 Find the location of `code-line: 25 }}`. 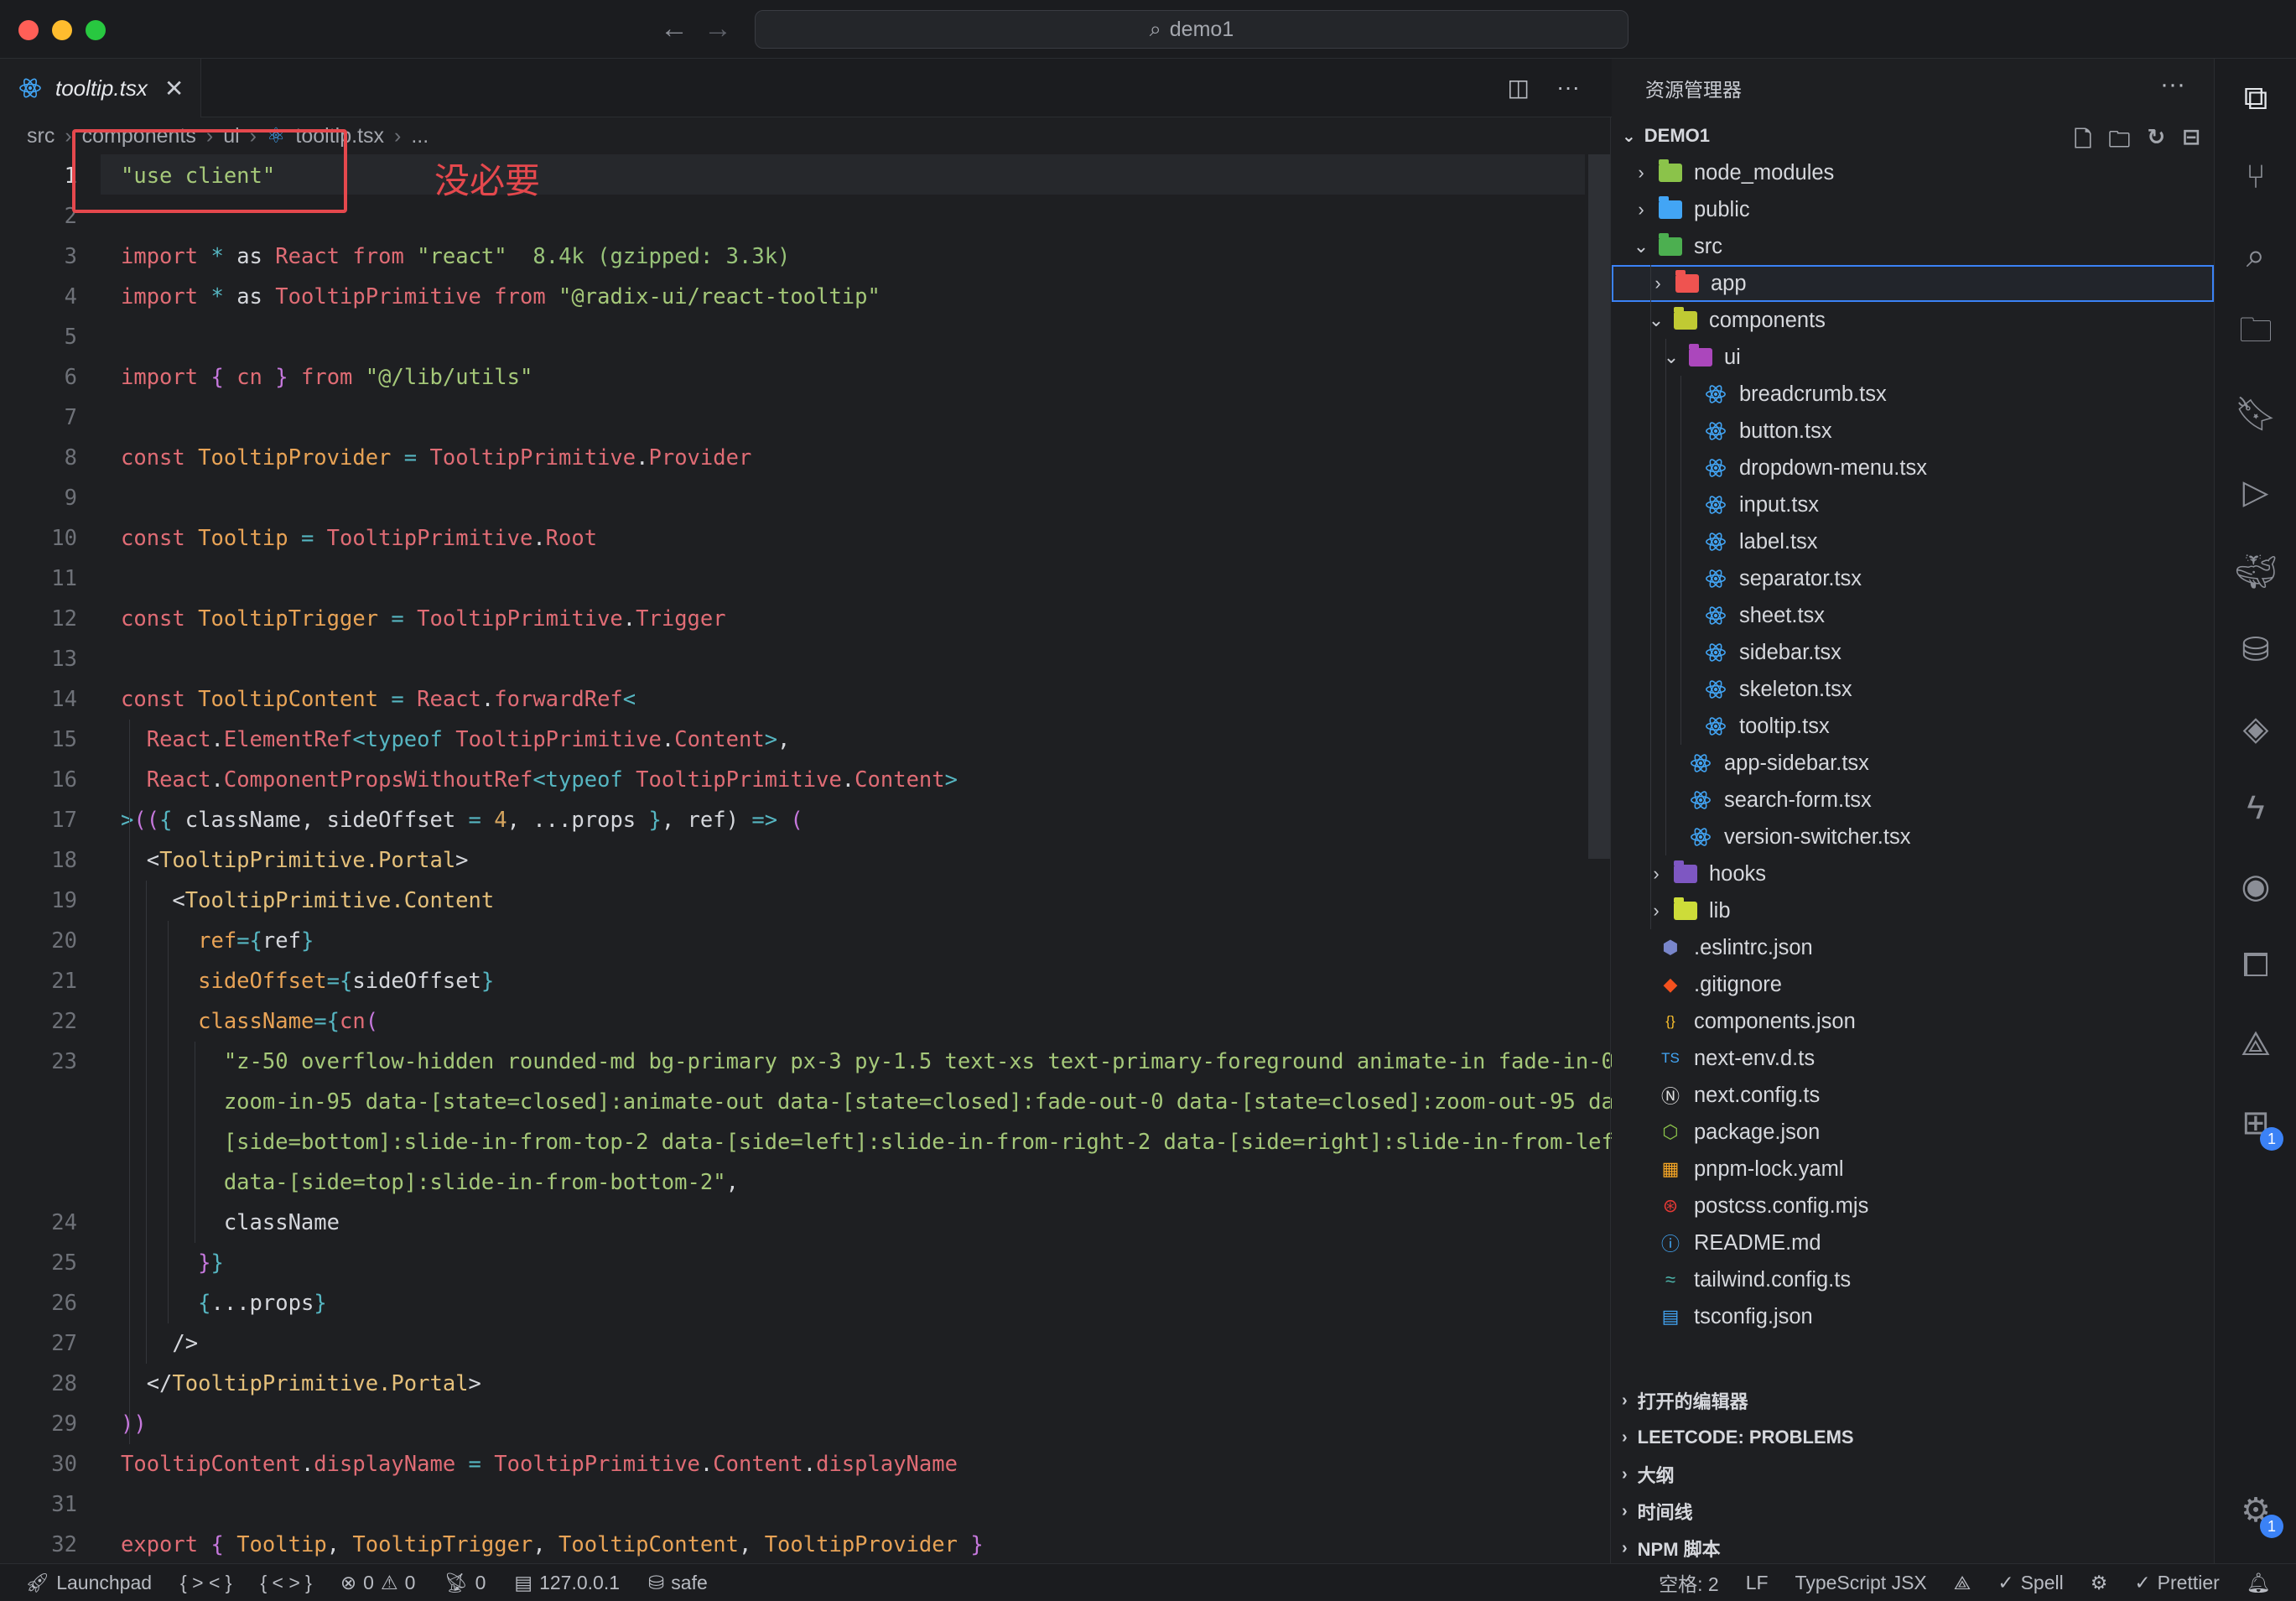

code-line: 25 }} is located at coordinates (792, 1263).